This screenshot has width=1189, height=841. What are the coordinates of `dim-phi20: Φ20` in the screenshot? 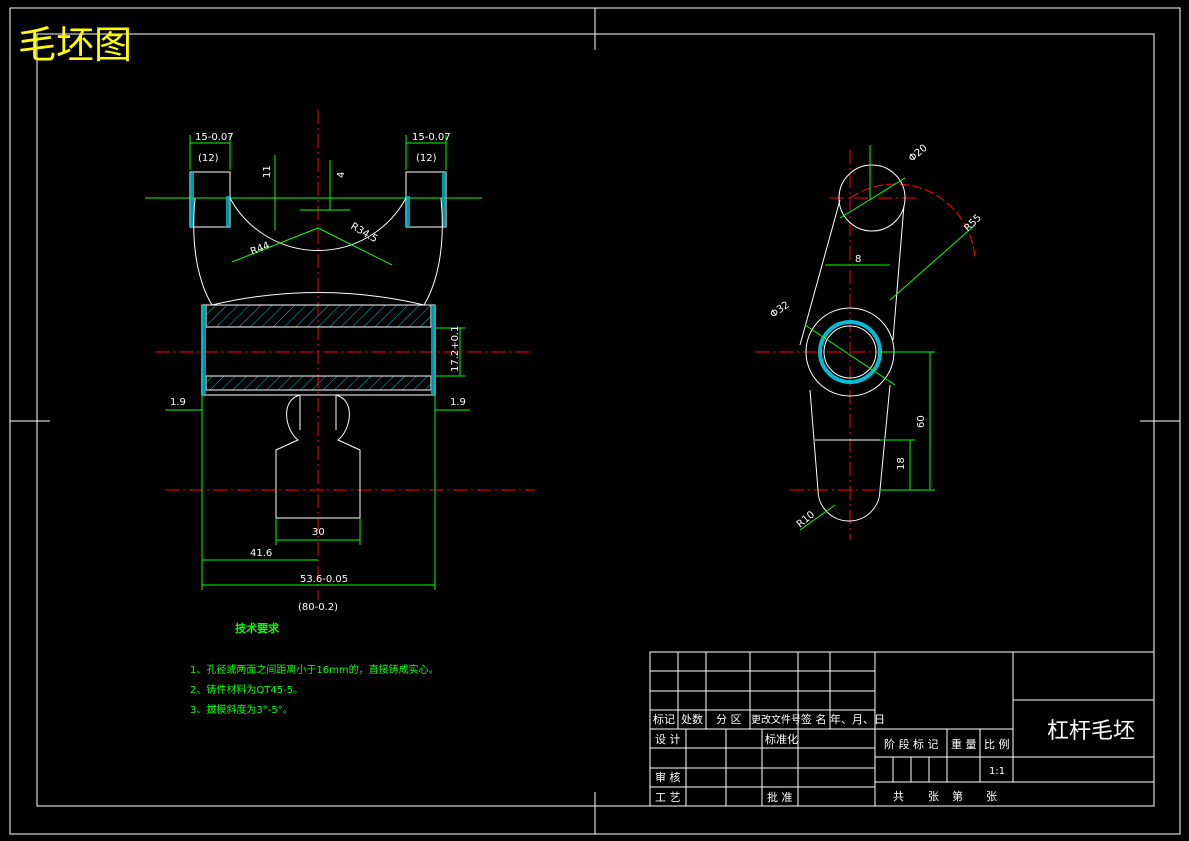 It's located at (918, 154).